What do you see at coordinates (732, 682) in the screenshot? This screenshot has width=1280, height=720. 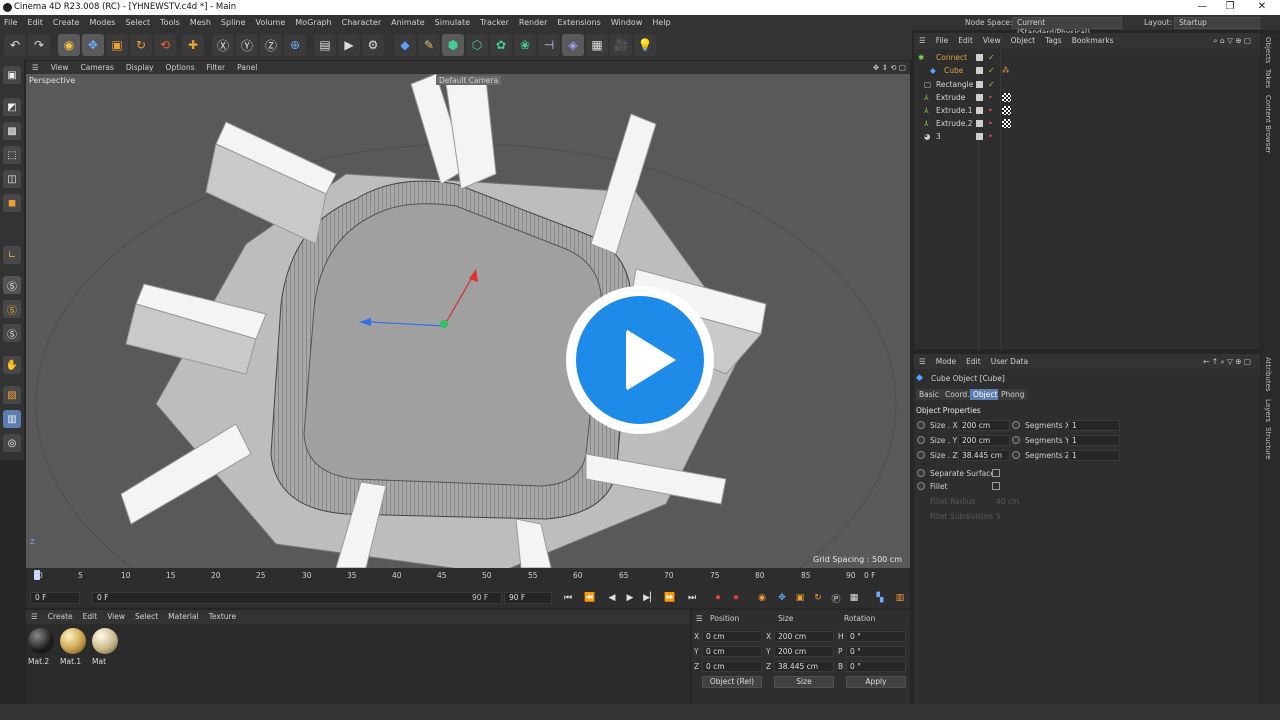 I see `coordinate-mode-dropdown: Object (Rel)` at bounding box center [732, 682].